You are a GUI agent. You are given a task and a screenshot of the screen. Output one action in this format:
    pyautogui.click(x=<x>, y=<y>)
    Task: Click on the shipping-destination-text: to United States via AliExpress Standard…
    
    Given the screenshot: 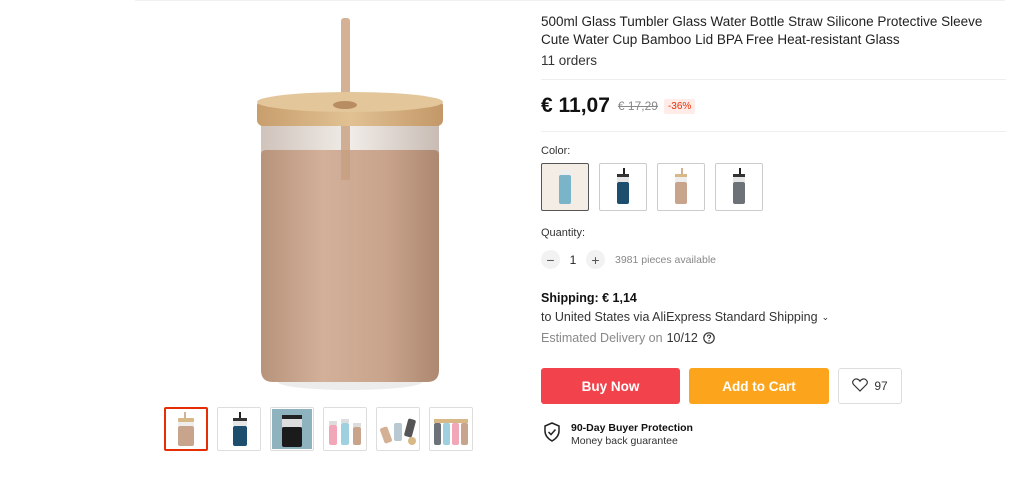 What is the action you would take?
    pyautogui.click(x=679, y=317)
    